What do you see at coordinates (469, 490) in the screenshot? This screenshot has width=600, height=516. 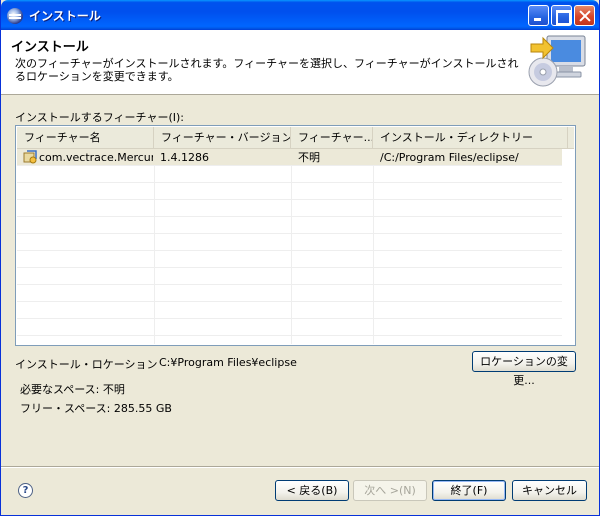 I see `finish-button: 終了(F)` at bounding box center [469, 490].